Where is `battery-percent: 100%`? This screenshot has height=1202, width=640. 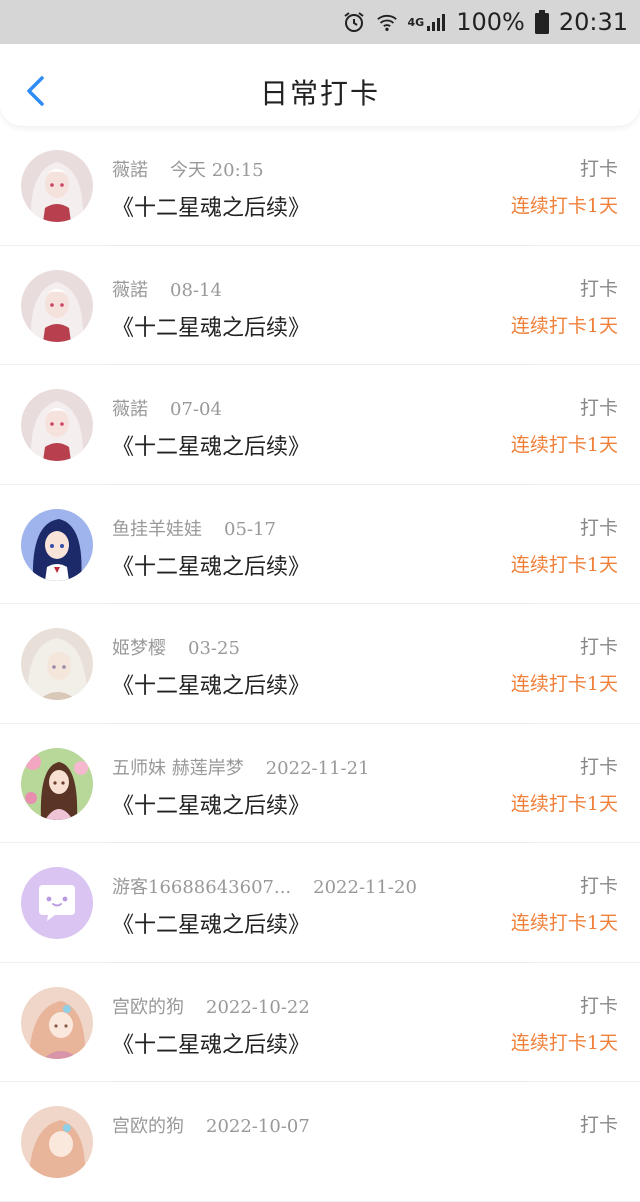
battery-percent: 100% is located at coordinates (490, 22).